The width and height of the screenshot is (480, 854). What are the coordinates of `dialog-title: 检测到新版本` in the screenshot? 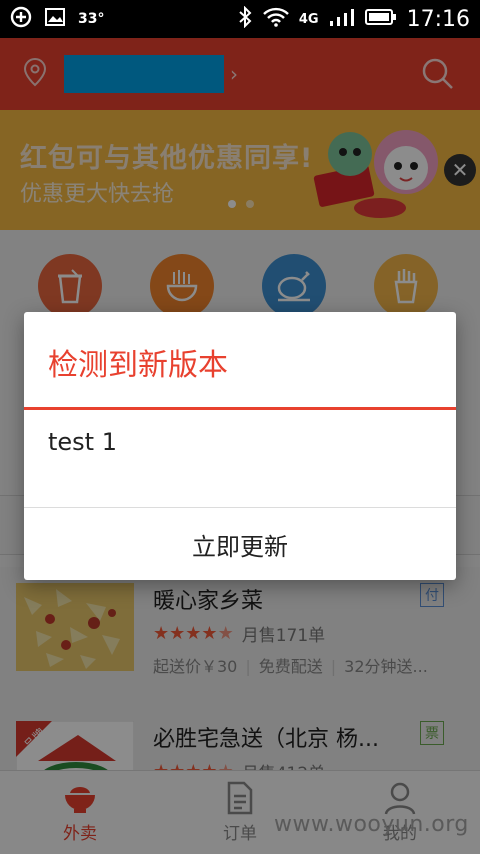 It's located at (138, 365).